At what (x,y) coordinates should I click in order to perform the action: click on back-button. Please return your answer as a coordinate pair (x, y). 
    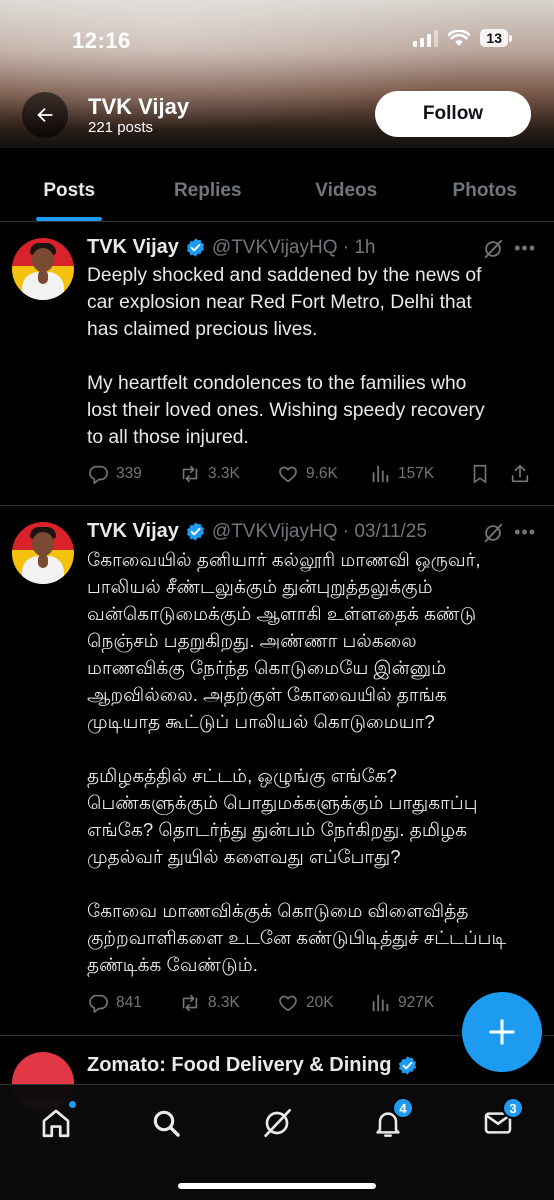
    Looking at the image, I should click on (45, 115).